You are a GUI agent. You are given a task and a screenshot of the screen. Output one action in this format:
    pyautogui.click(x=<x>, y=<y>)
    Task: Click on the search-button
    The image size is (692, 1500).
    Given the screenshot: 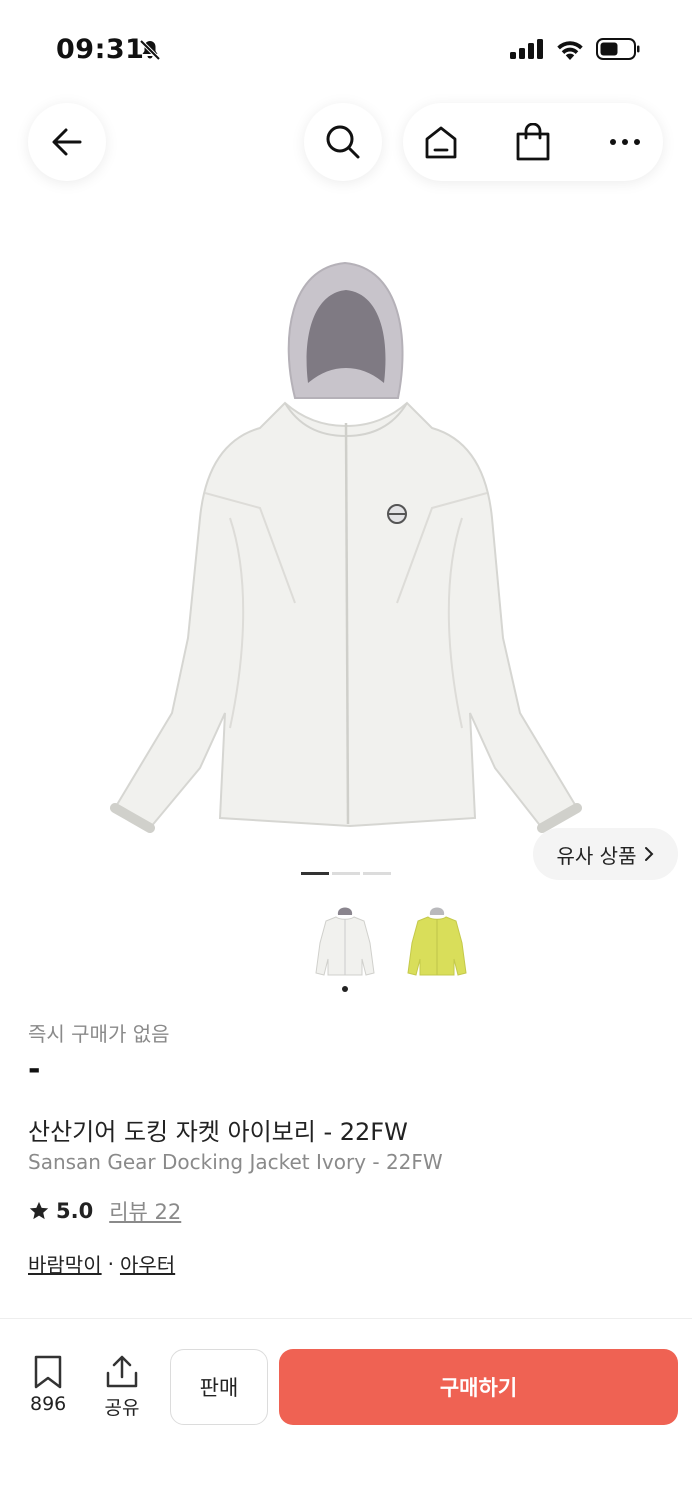 What is the action you would take?
    pyautogui.click(x=343, y=142)
    